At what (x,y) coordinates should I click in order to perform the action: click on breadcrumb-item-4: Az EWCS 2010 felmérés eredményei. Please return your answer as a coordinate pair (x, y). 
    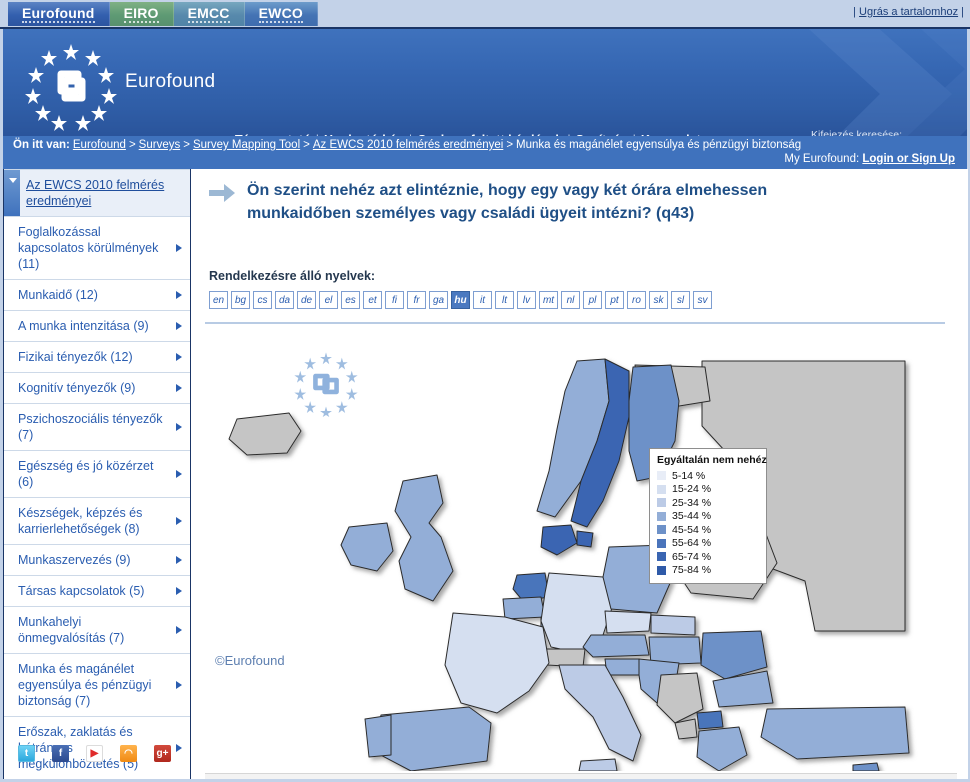
    Looking at the image, I should click on (408, 145).